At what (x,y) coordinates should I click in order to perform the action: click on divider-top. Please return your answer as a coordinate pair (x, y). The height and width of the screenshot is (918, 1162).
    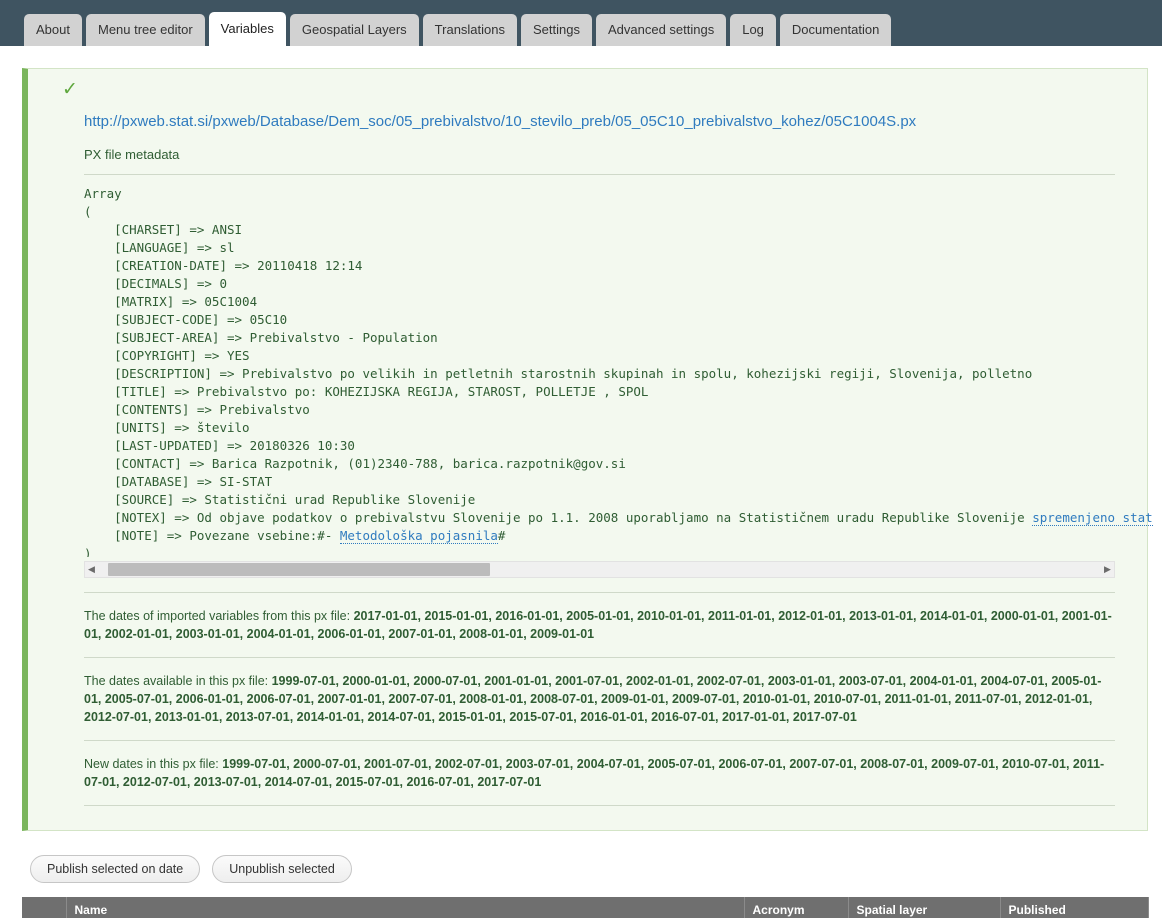
    Looking at the image, I should click on (599, 174).